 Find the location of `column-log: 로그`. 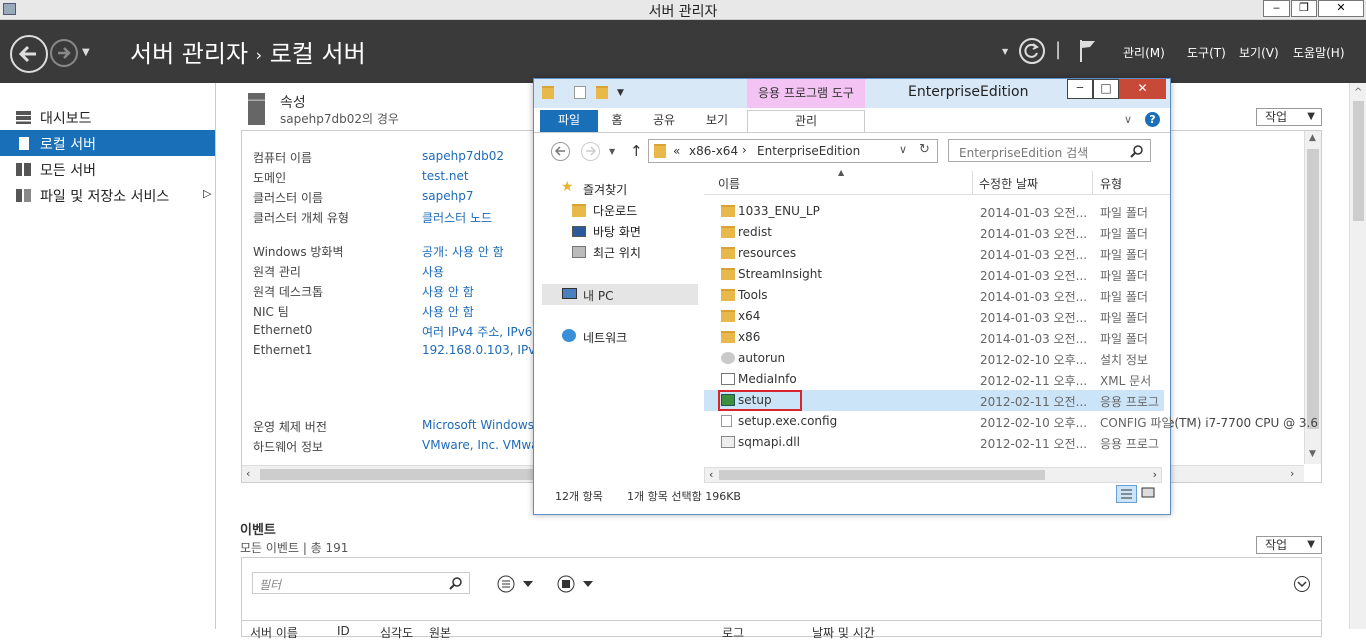

column-log: 로그 is located at coordinates (733, 632).